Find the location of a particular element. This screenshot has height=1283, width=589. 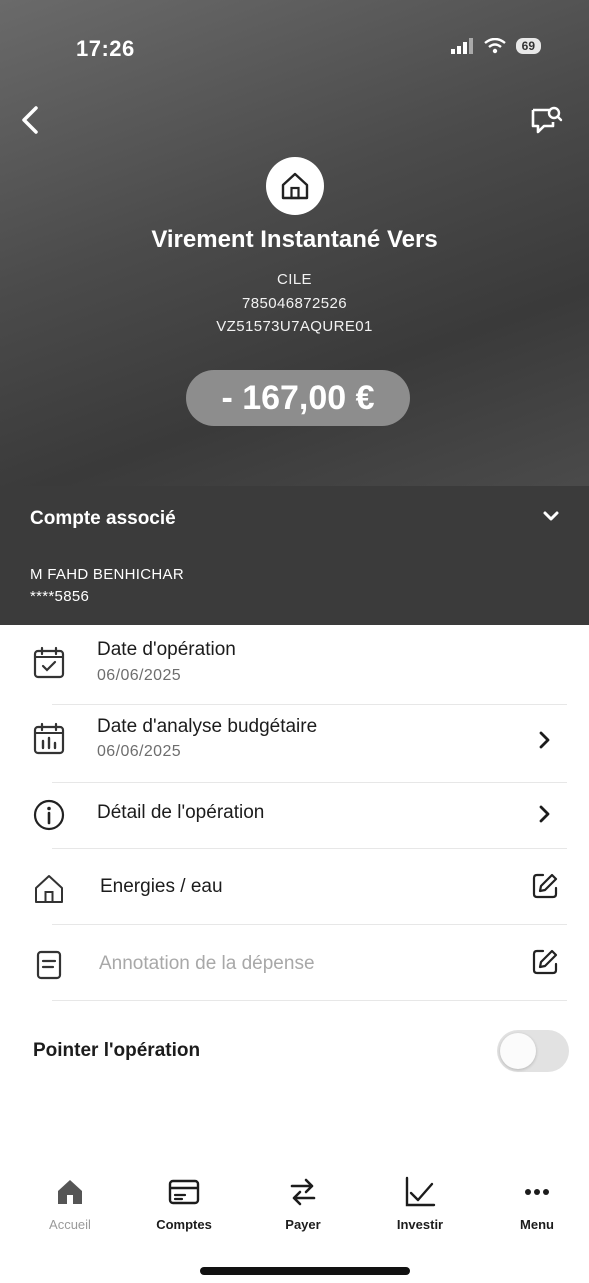

chevron-left-icon is located at coordinates (30, 120).